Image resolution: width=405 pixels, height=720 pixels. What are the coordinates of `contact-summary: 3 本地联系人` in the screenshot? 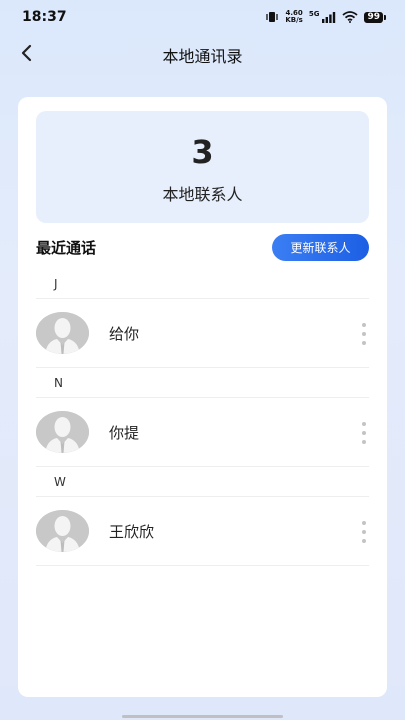 It's located at (202, 167).